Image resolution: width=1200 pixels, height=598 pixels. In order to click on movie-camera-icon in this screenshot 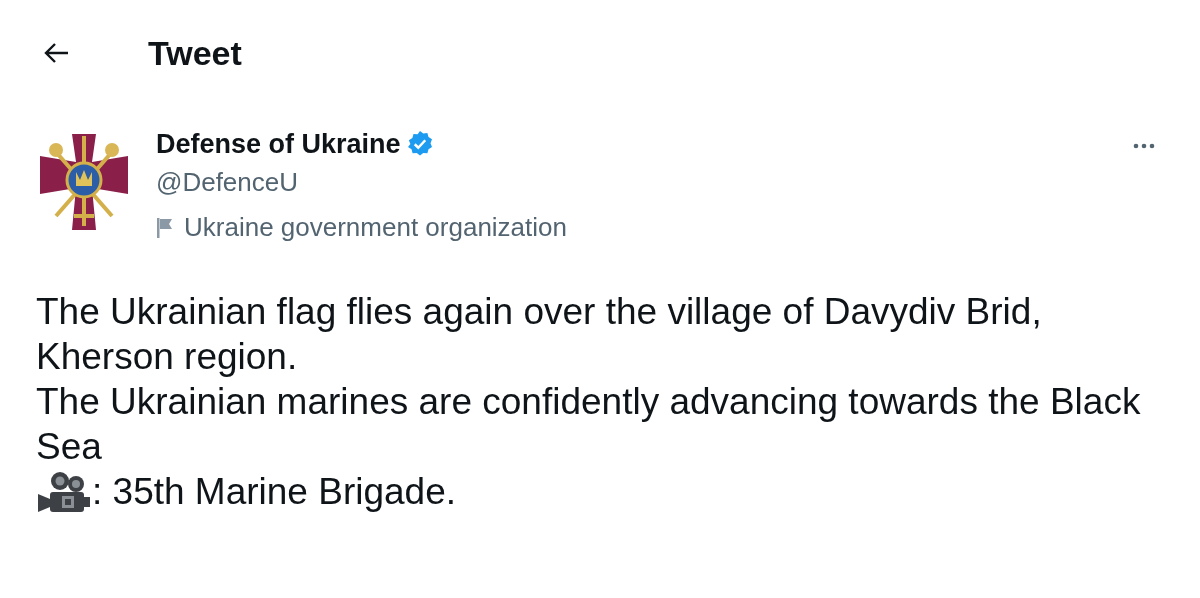, I will do `click(64, 492)`.